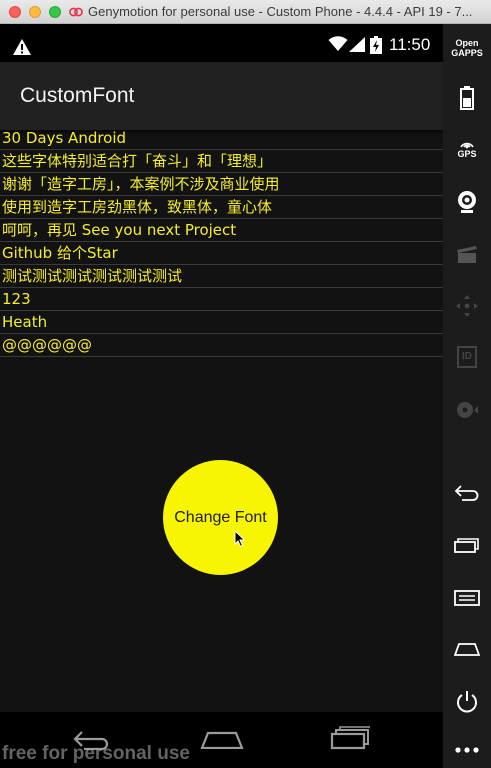  I want to click on status-bar: 11:50, so click(221, 43).